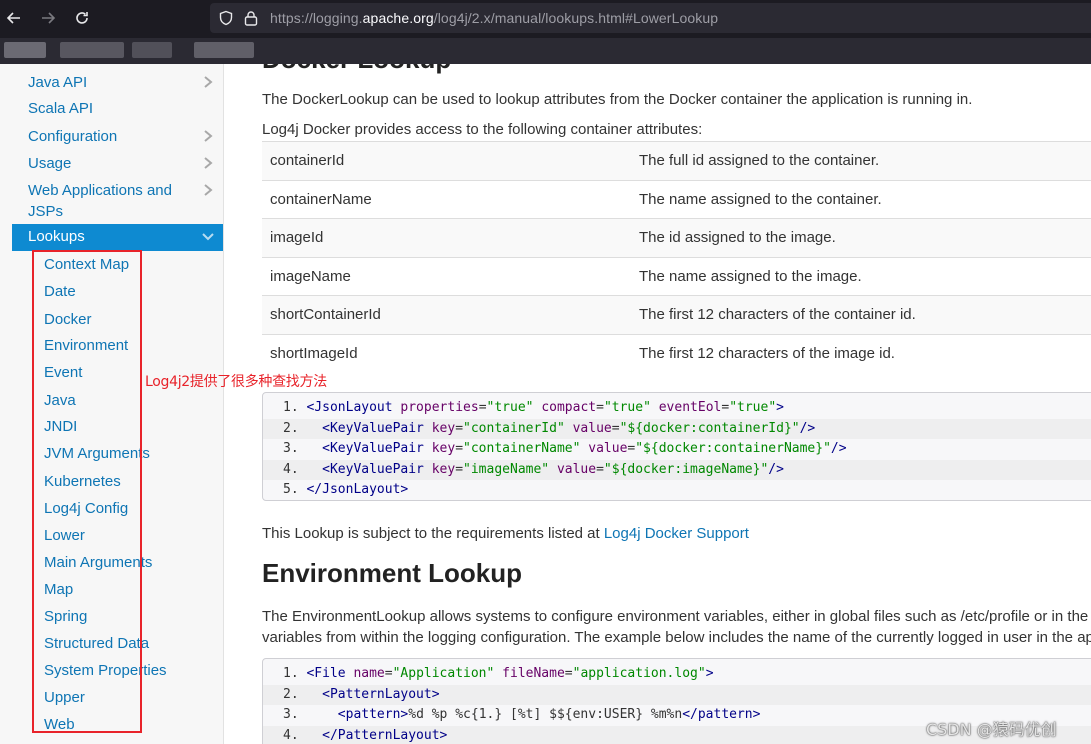 This screenshot has height=744, width=1091. I want to click on highlight-box, so click(87, 491).